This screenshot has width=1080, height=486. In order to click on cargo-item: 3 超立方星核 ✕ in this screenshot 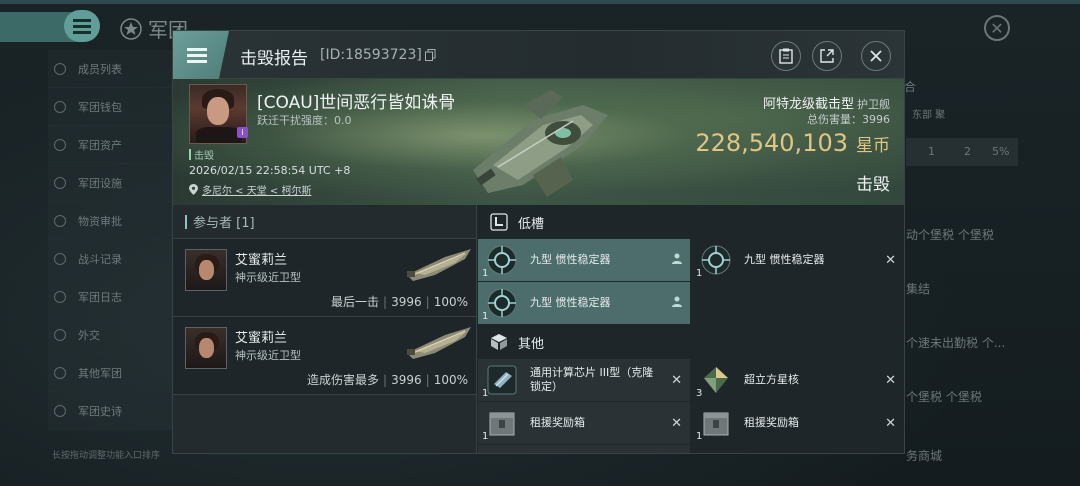, I will do `click(798, 380)`.